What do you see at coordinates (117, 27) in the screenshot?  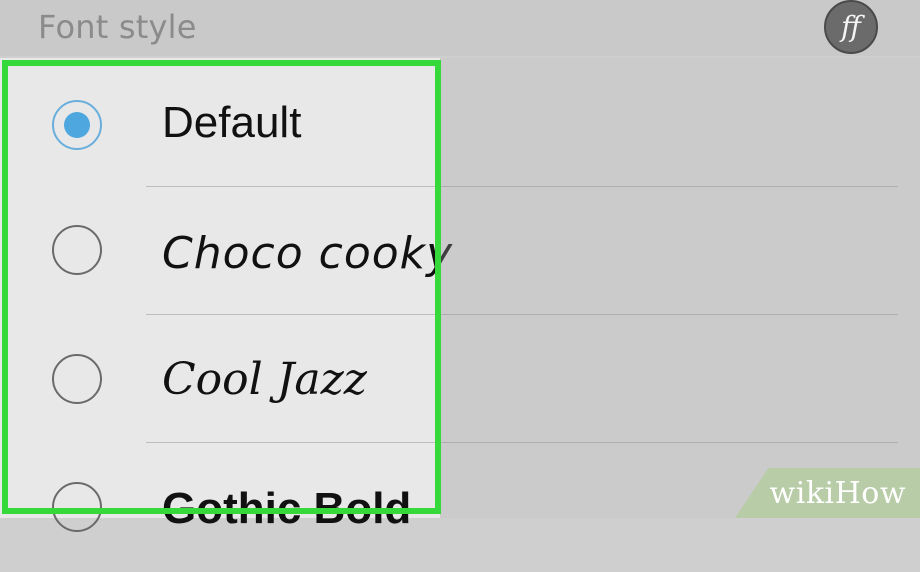 I see `header-title: Font style` at bounding box center [117, 27].